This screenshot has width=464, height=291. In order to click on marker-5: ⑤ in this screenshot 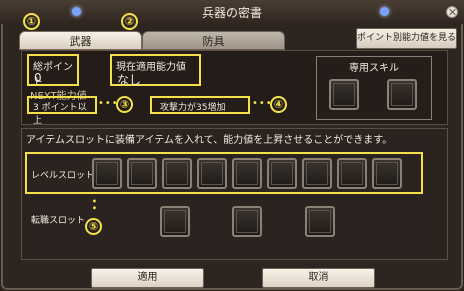, I will do `click(93, 226)`.